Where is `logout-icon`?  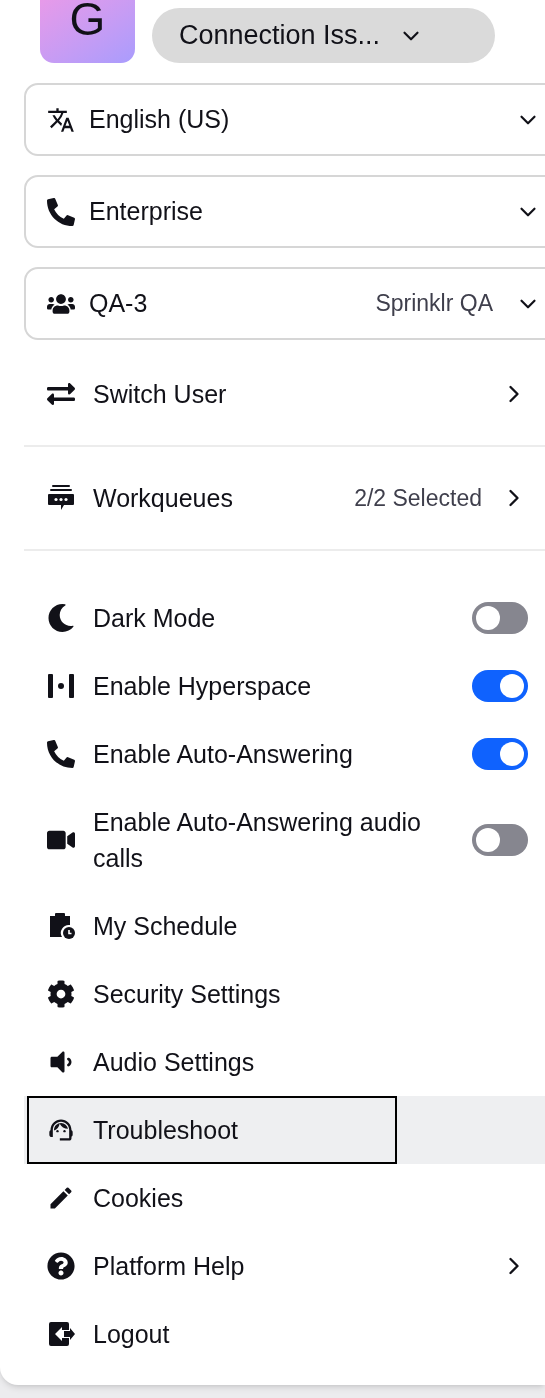
logout-icon is located at coordinates (61, 1334).